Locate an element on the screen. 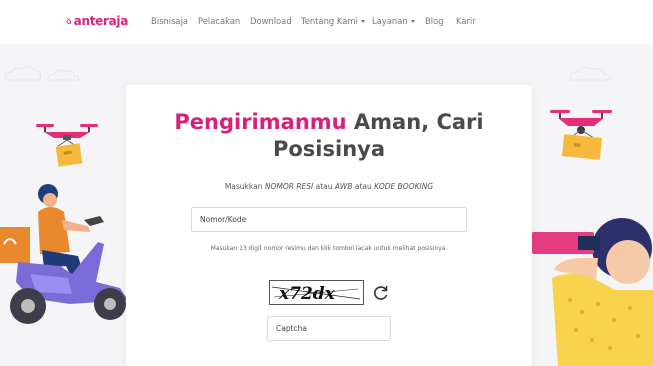 The image size is (653, 366). refresh-captcha-icon is located at coordinates (381, 293).